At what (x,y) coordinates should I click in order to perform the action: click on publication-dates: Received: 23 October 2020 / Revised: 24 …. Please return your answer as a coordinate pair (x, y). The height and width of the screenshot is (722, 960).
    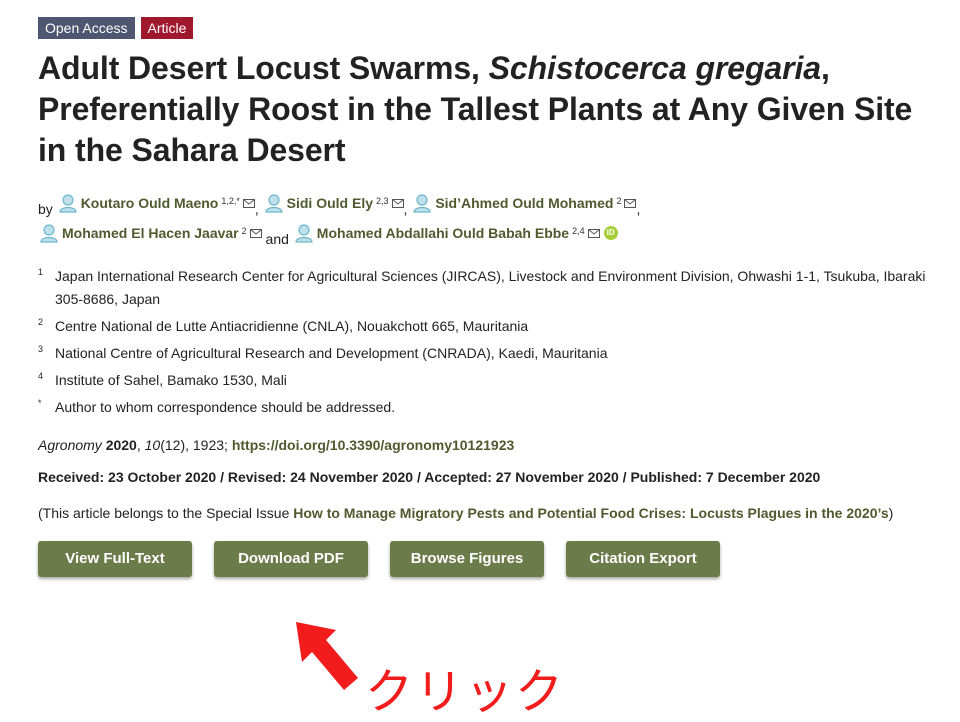
    Looking at the image, I should click on (429, 477).